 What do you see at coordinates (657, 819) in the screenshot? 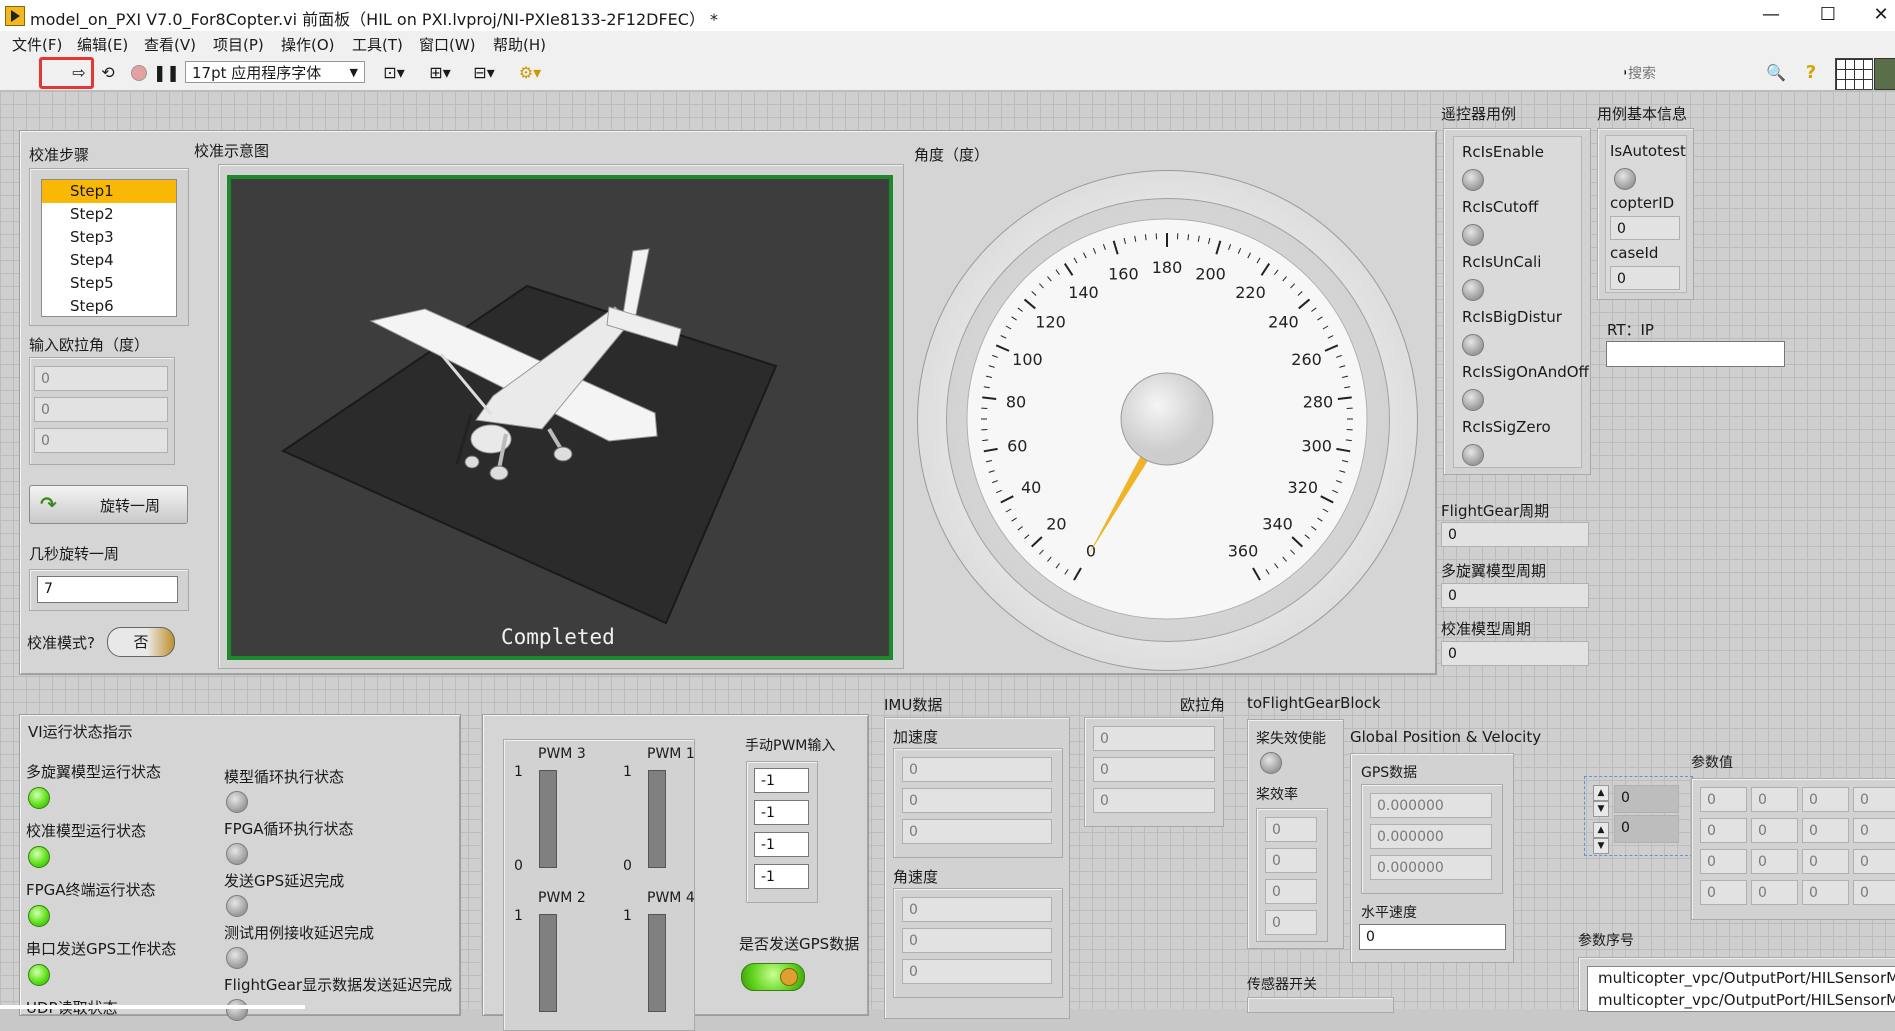
I see `pwm1-bar` at bounding box center [657, 819].